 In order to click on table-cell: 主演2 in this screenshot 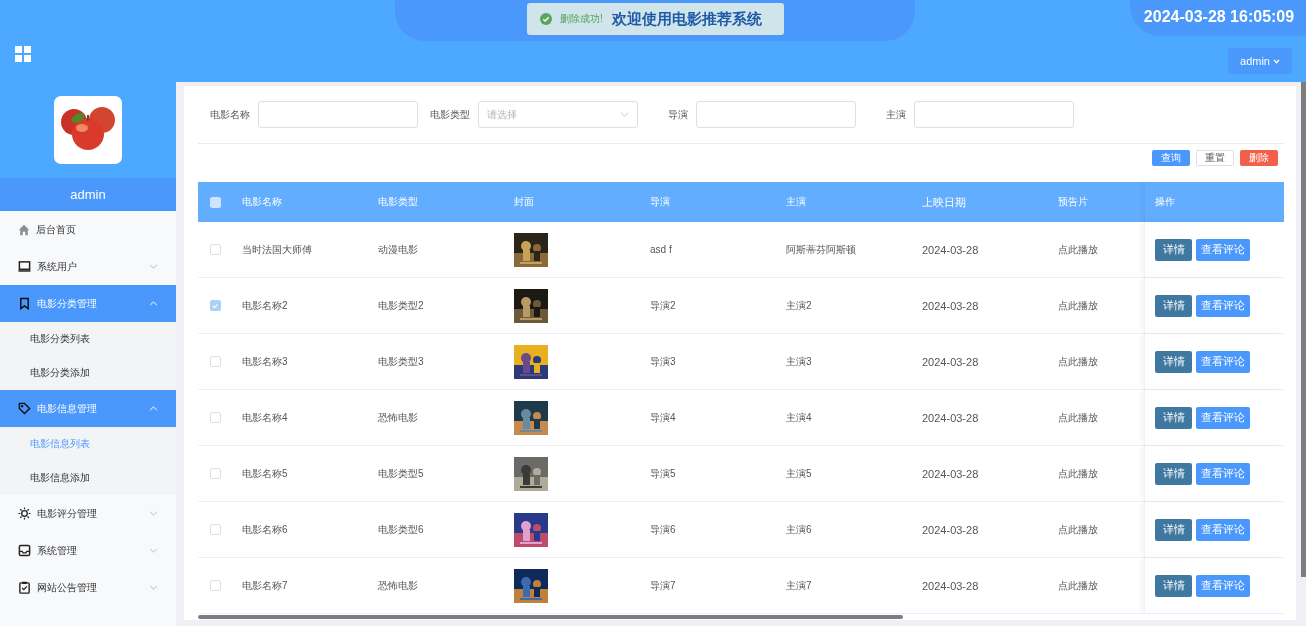, I will do `click(799, 305)`.